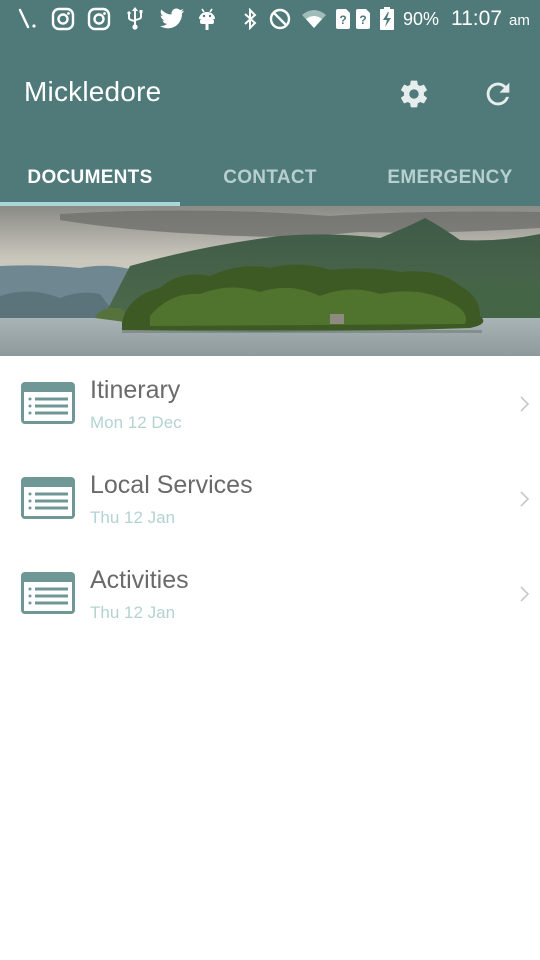  I want to click on settings-button, so click(414, 94).